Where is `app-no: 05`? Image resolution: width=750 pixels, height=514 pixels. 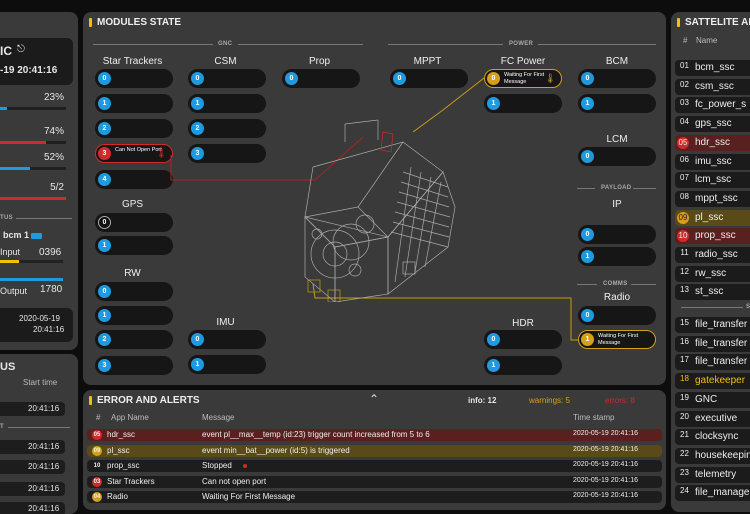 app-no: 05 is located at coordinates (683, 142).